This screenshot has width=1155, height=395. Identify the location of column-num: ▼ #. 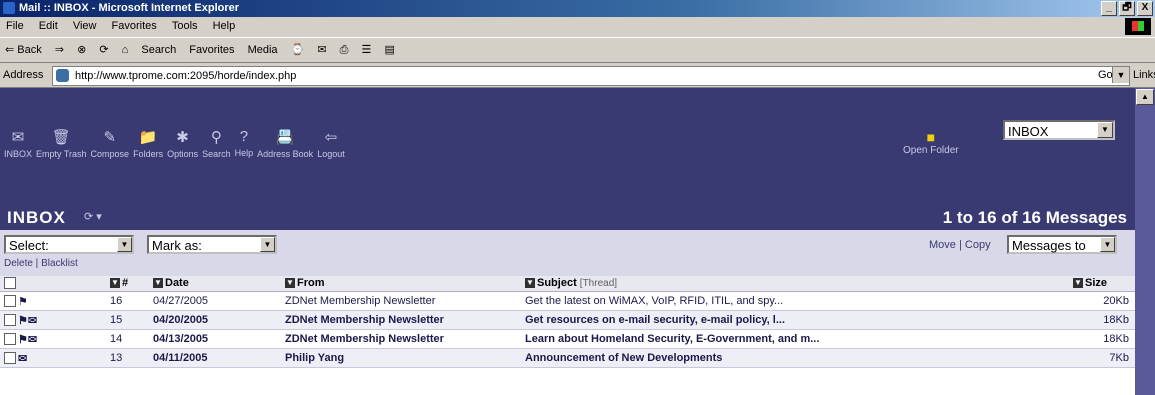
(119, 283).